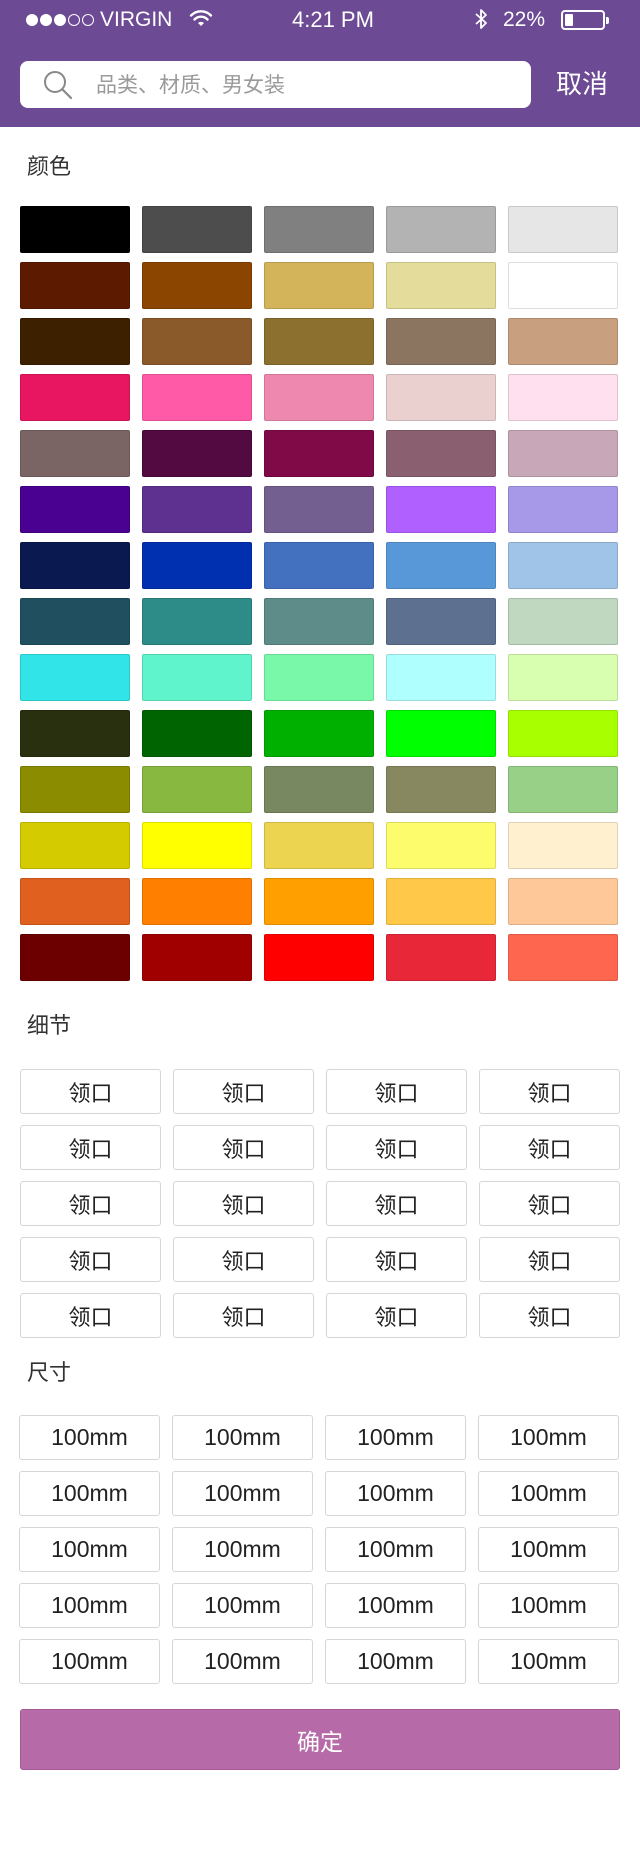 Image resolution: width=640 pixels, height=1874 pixels. Describe the element at coordinates (582, 84) in the screenshot. I see `cancel-button: 取消` at that location.